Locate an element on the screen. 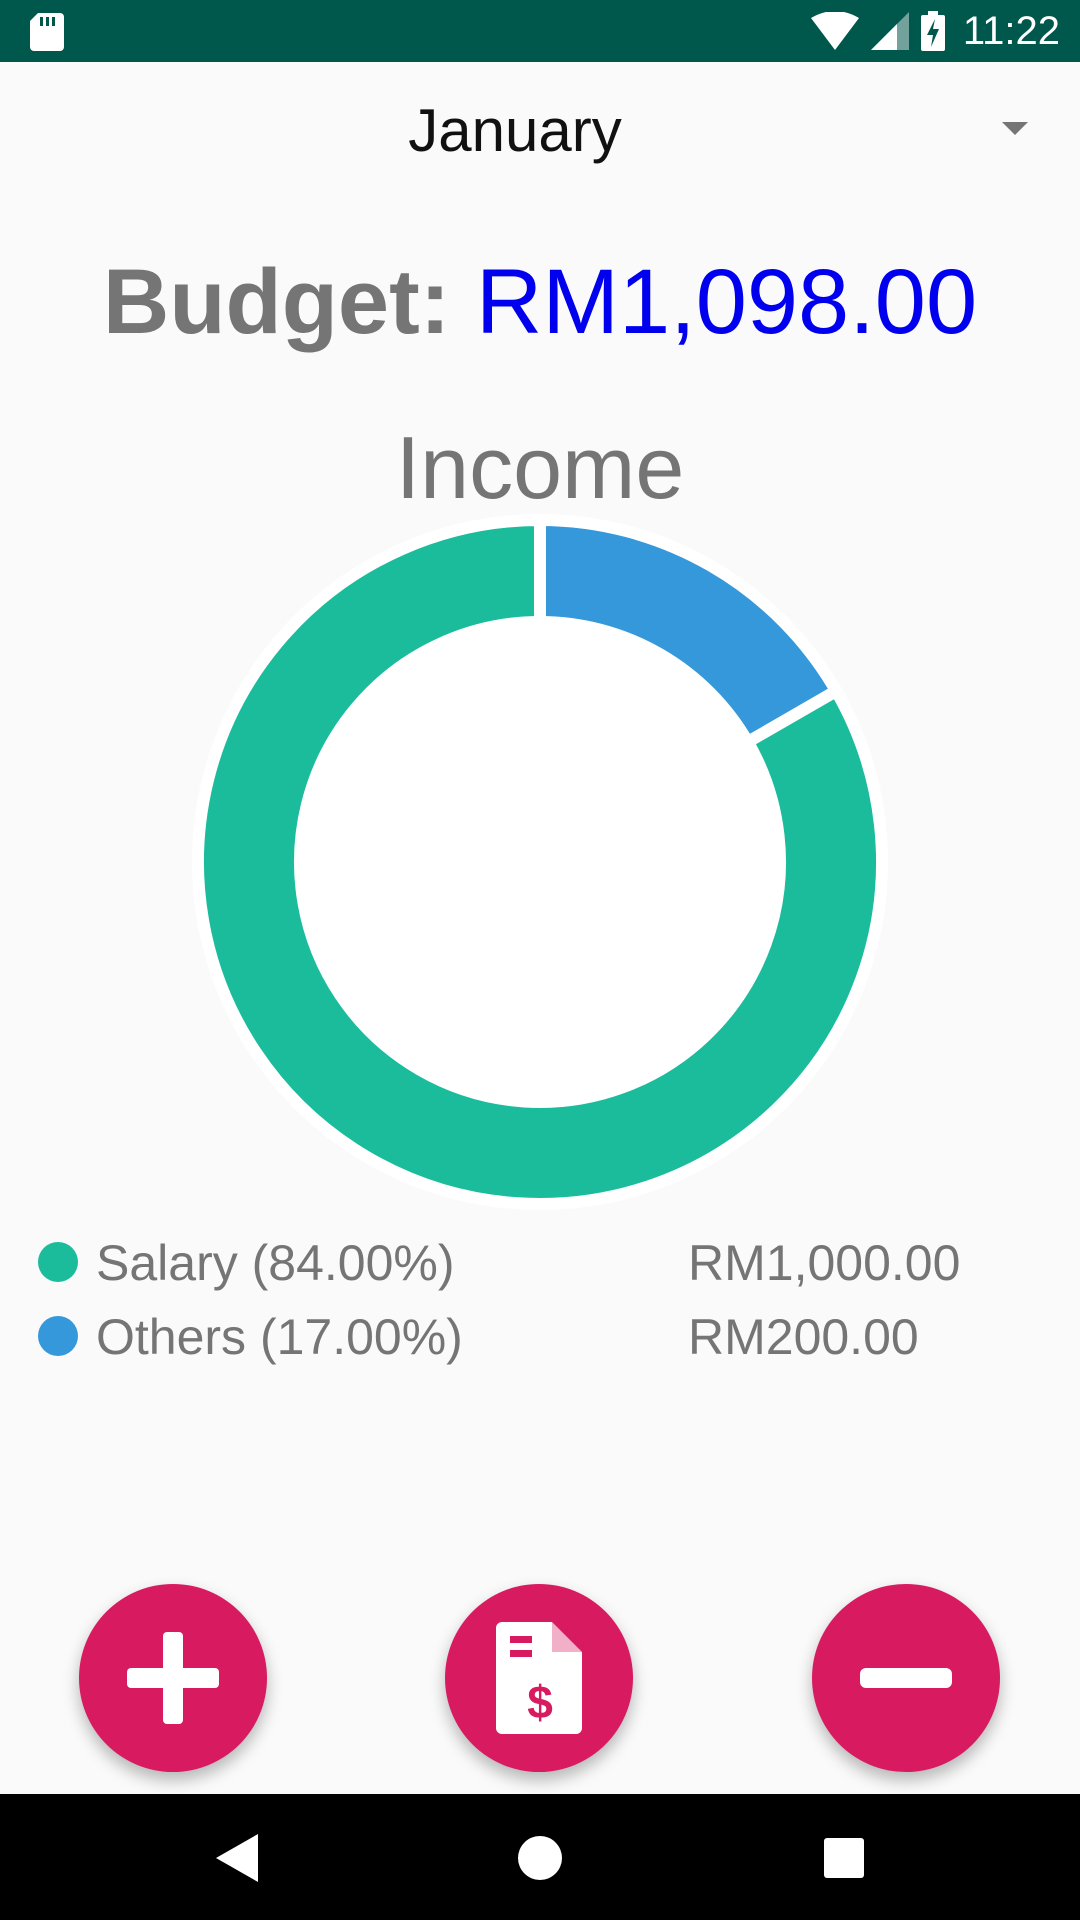  back-icon is located at coordinates (240, 1858).